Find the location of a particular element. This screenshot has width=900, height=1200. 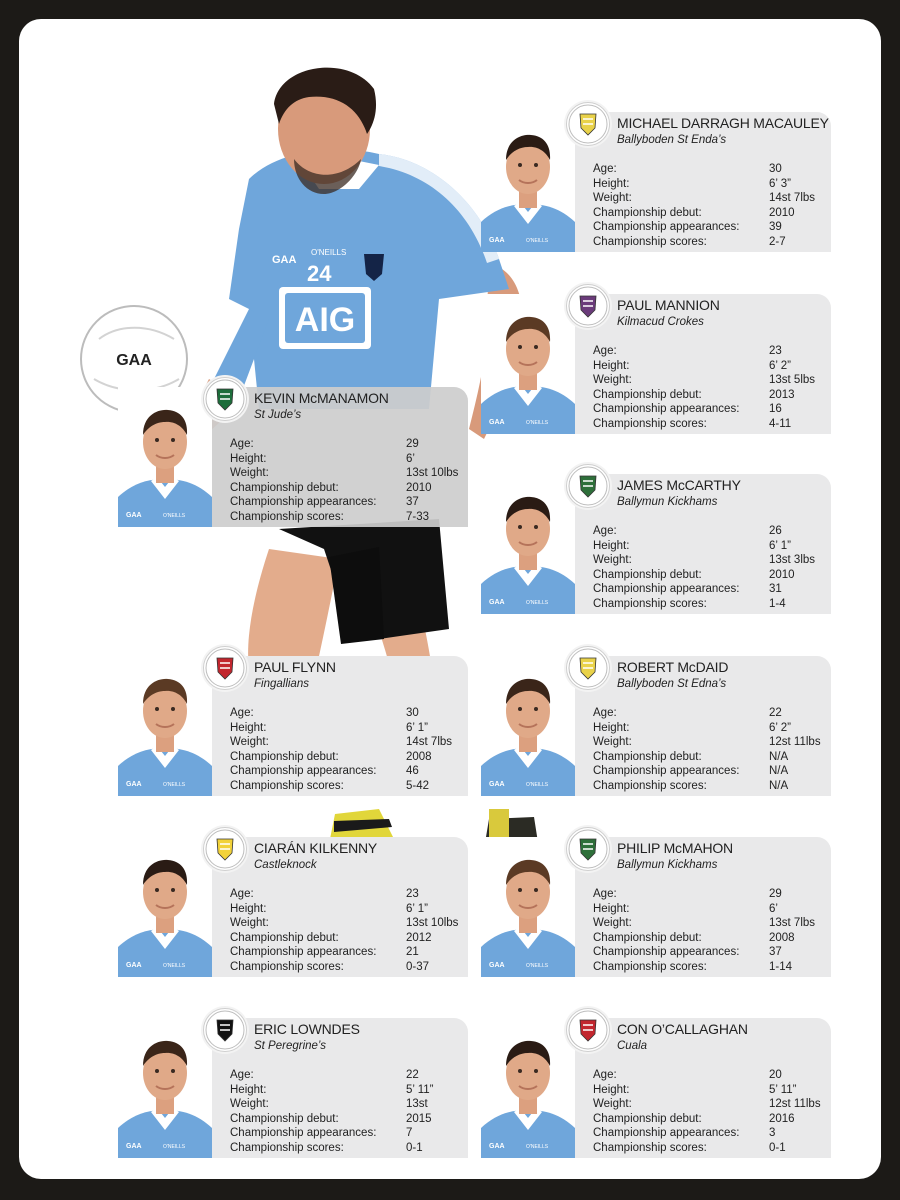

stat-value-scores: 1-14 is located at coordinates (781, 966).